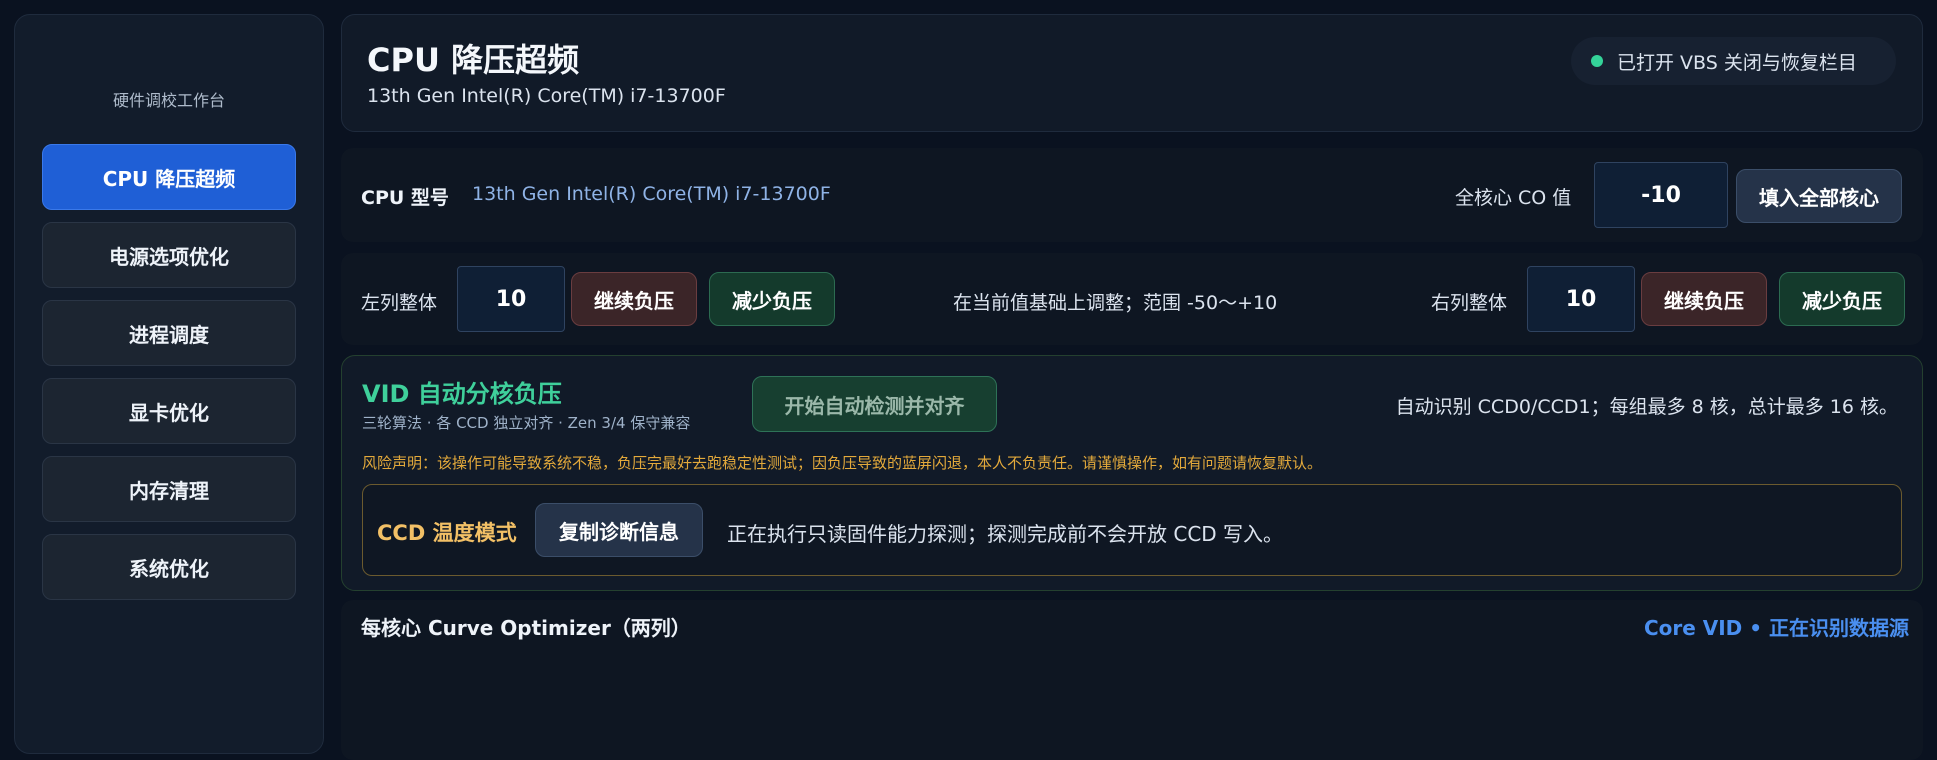 The width and height of the screenshot is (1937, 760). Describe the element at coordinates (168, 100) in the screenshot. I see `sidebar-brand: 硬件调校工作台` at that location.